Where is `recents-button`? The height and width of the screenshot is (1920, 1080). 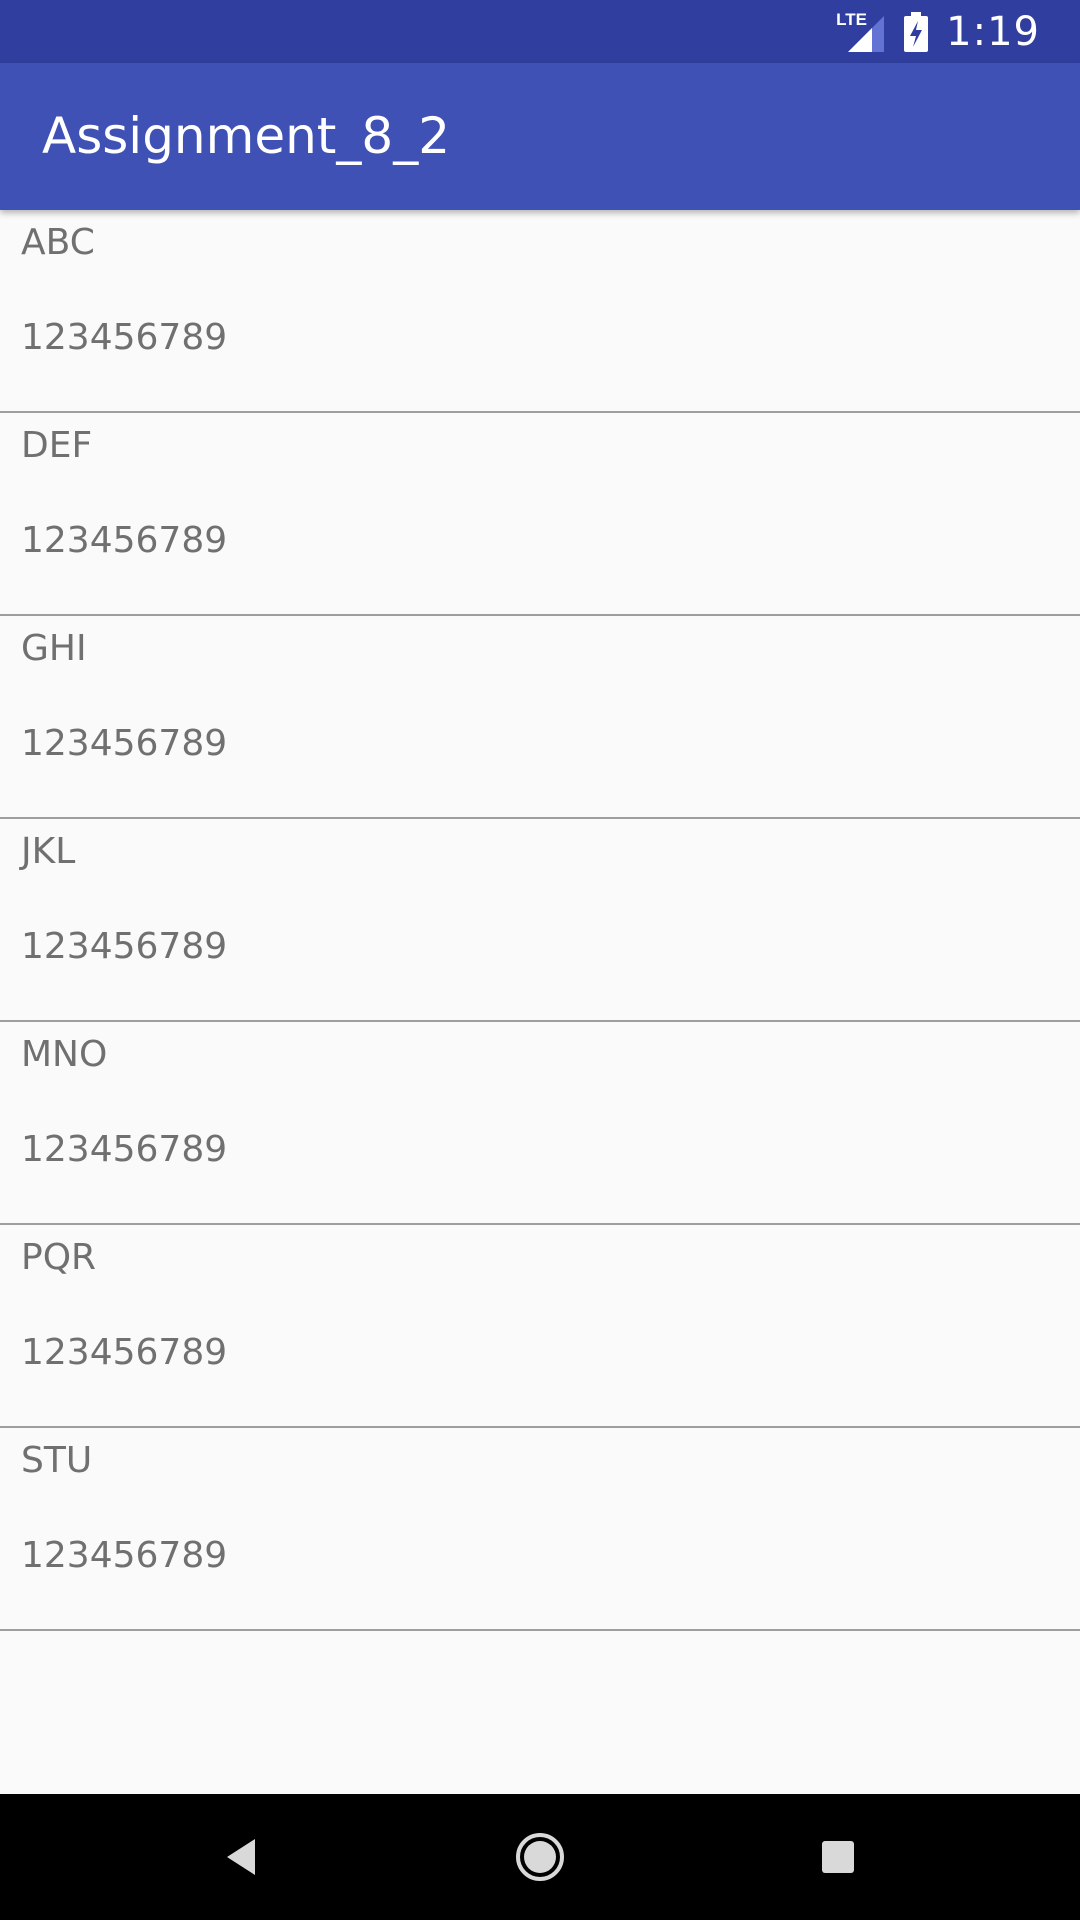 recents-button is located at coordinates (838, 1857).